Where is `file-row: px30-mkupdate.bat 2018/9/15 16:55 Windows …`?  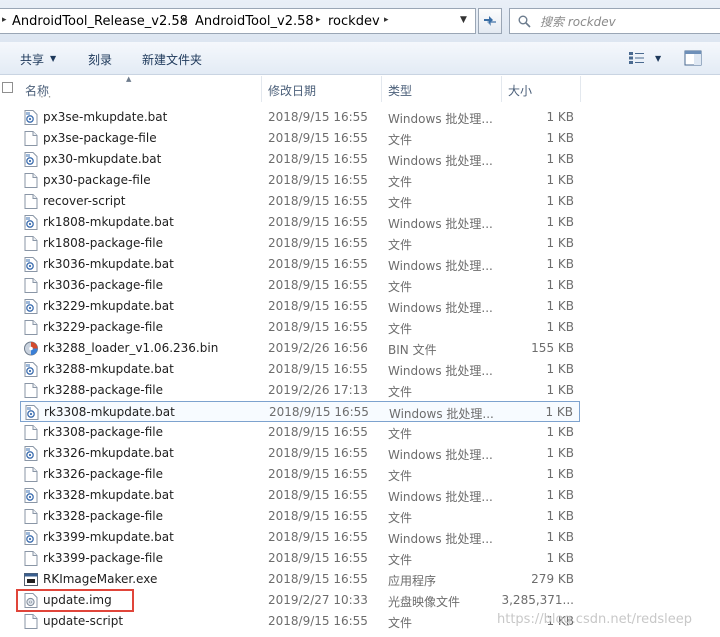 file-row: px30-mkupdate.bat 2018/9/15 16:55 Windows … is located at coordinates (300, 159).